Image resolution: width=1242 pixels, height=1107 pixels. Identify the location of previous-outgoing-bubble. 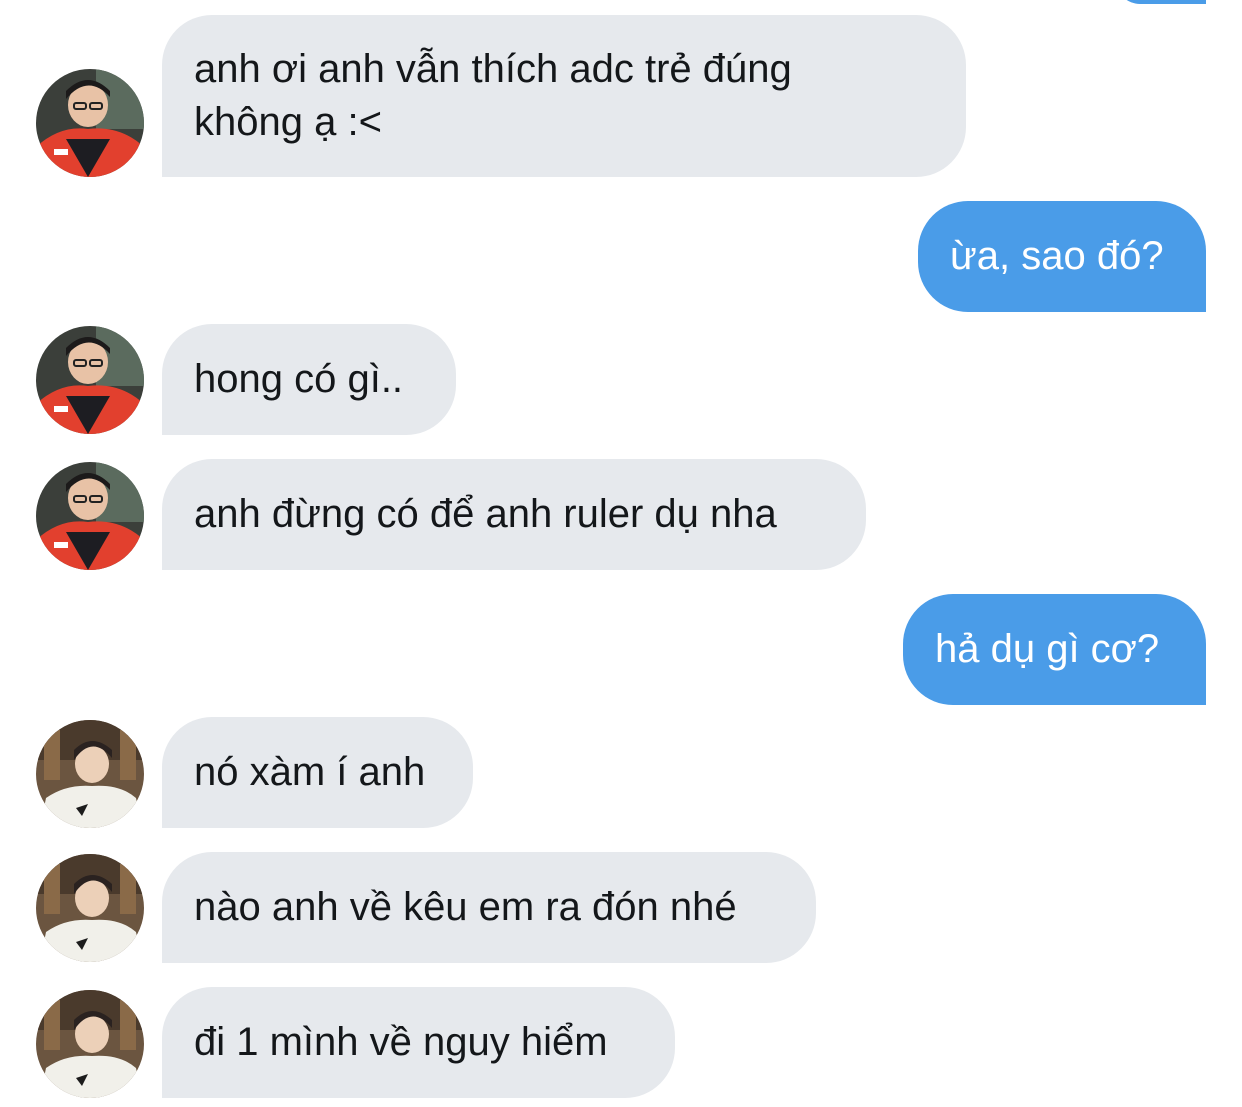
(1161, 2).